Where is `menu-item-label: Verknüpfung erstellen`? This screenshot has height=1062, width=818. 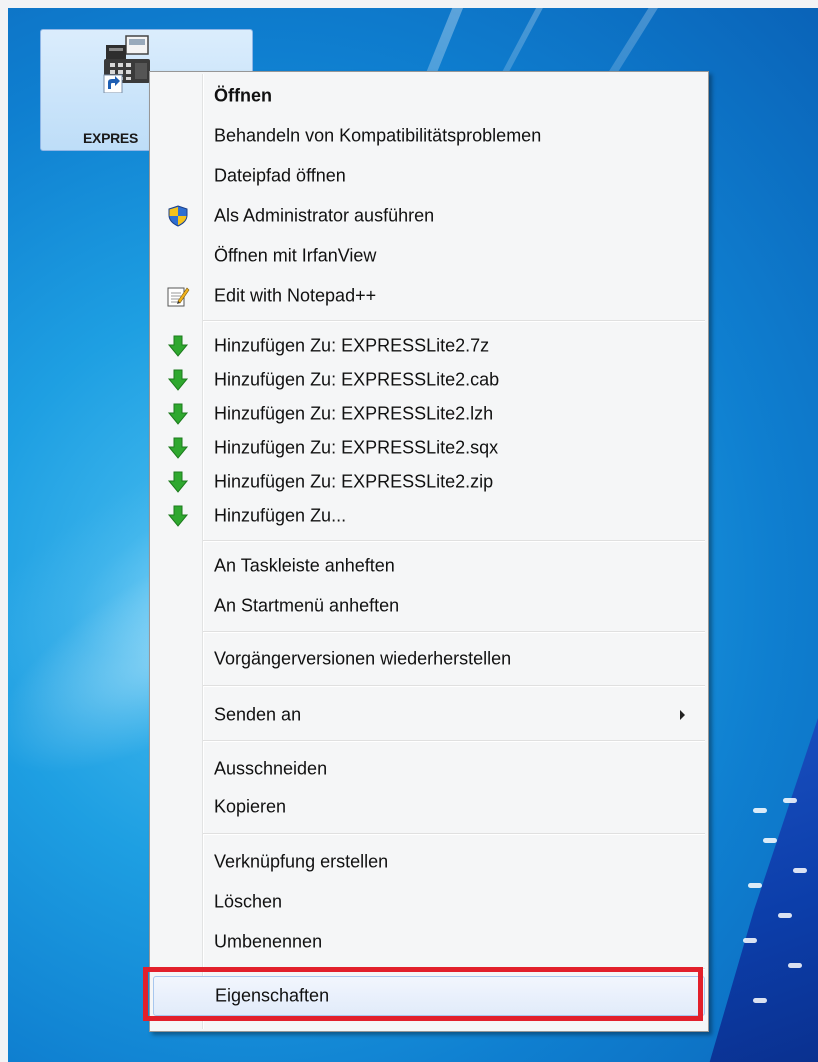 menu-item-label: Verknüpfung erstellen is located at coordinates (301, 861).